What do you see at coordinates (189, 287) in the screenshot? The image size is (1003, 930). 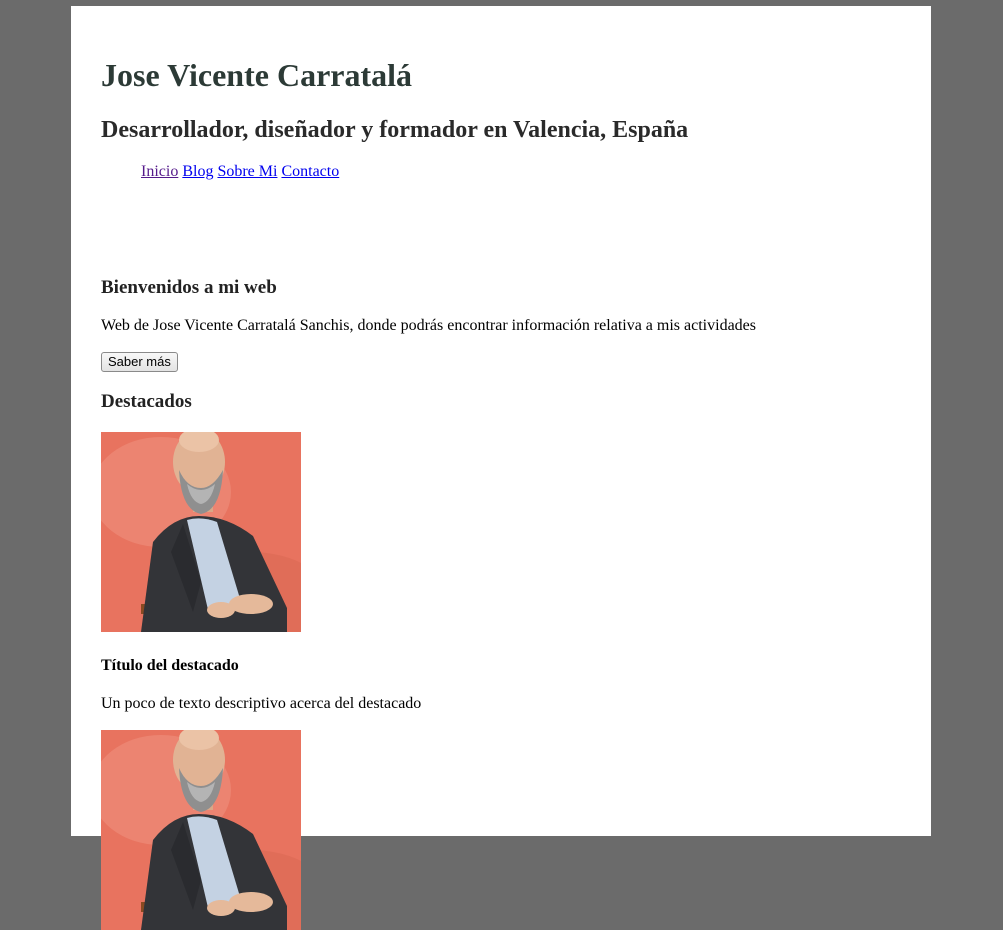 I see `welcome-heading: Bienvenidos a mi web` at bounding box center [189, 287].